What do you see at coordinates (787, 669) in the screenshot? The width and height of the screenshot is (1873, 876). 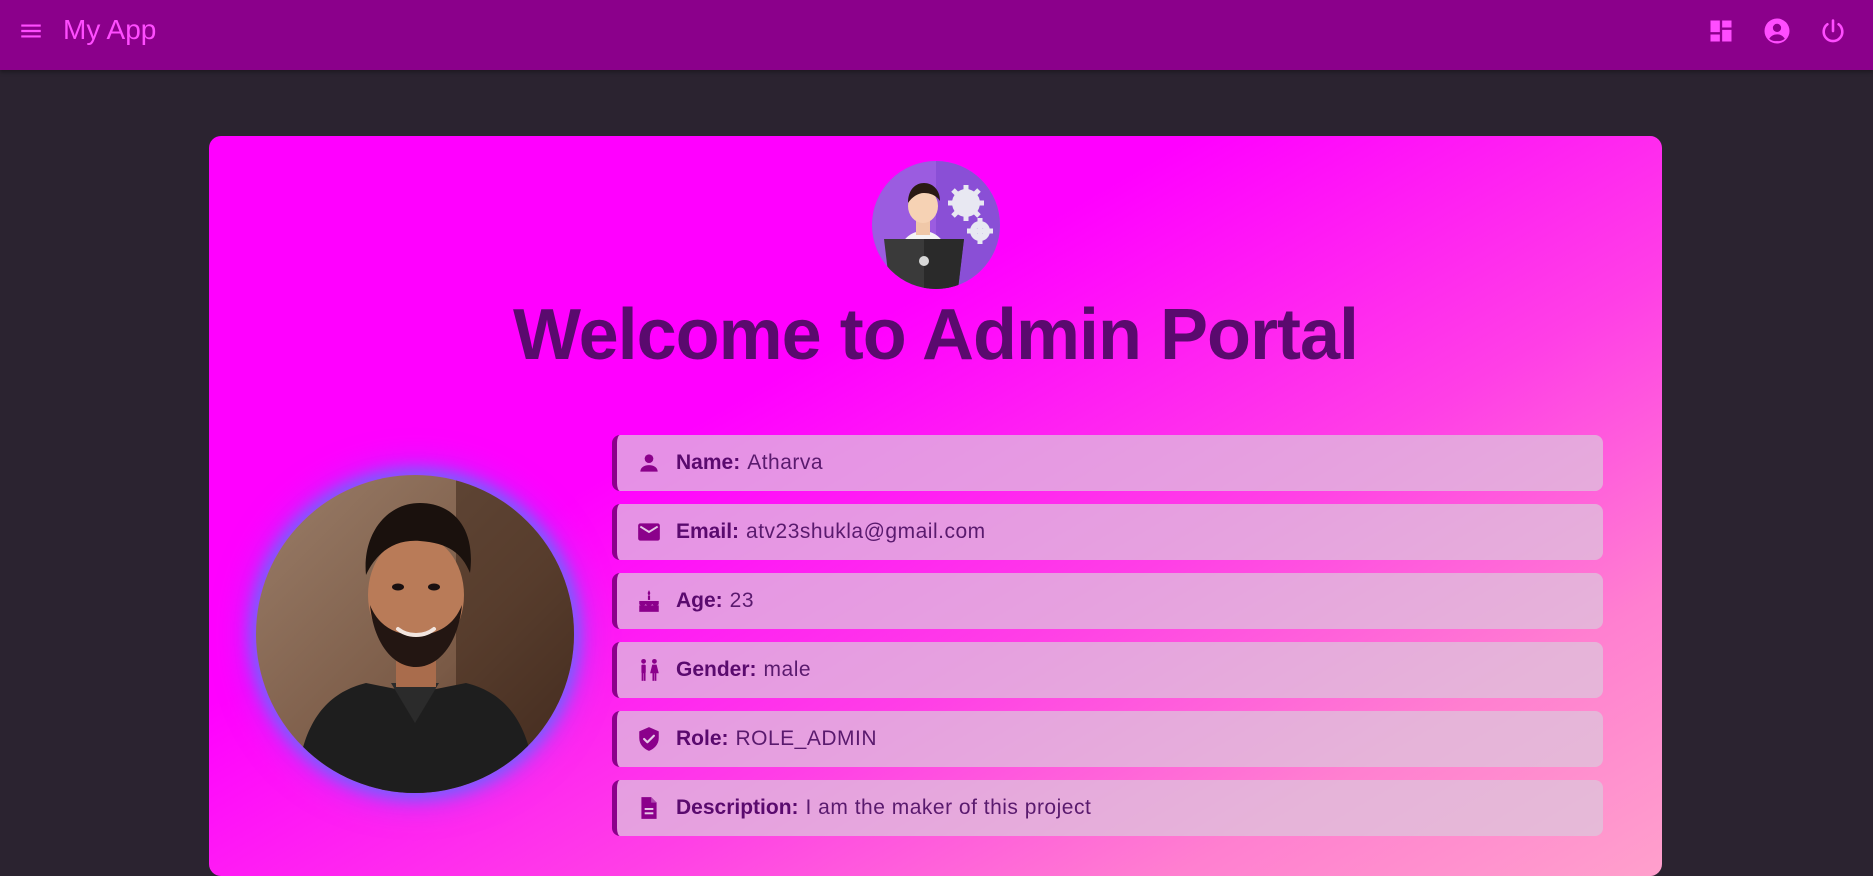 I see `gender-value: male` at bounding box center [787, 669].